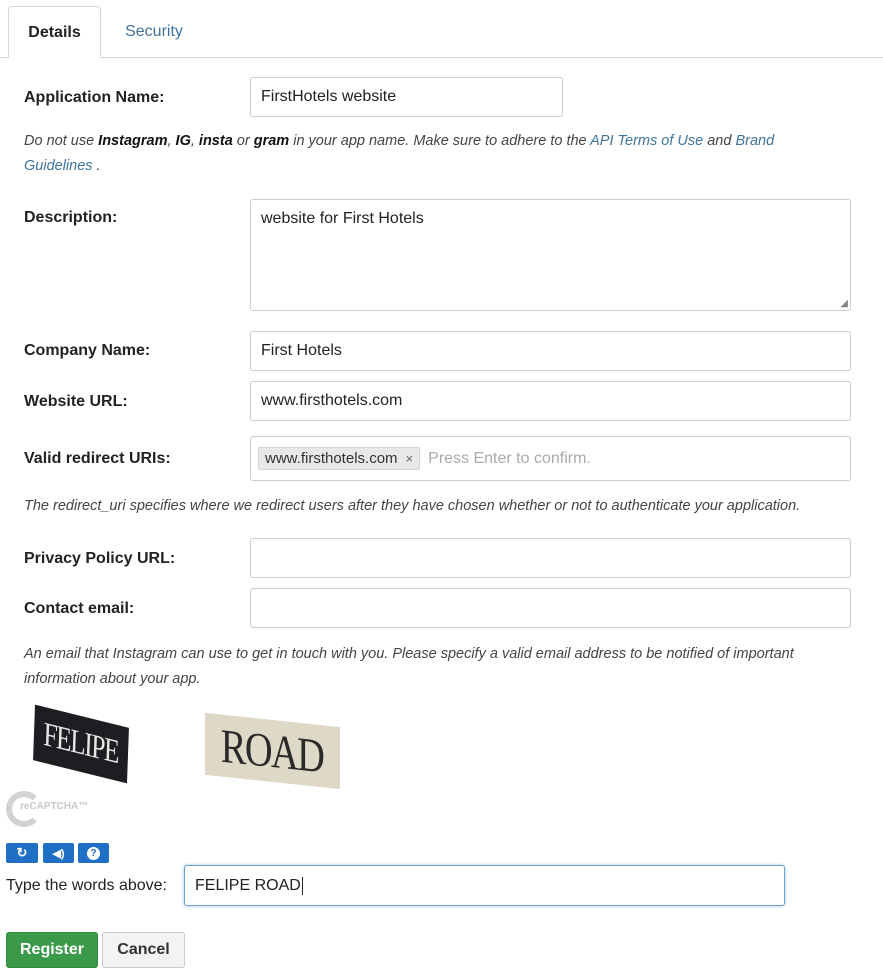  Describe the element at coordinates (550, 255) in the screenshot. I see `description-textarea: website for First Hotels ◢` at that location.